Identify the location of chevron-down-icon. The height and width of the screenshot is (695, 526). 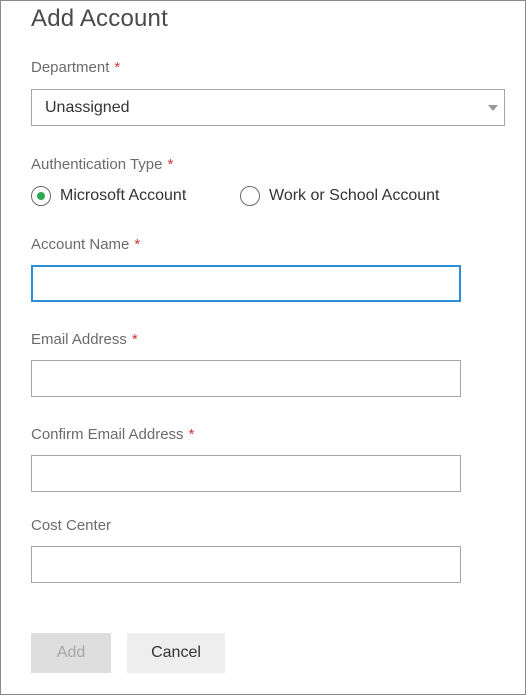
(493, 108).